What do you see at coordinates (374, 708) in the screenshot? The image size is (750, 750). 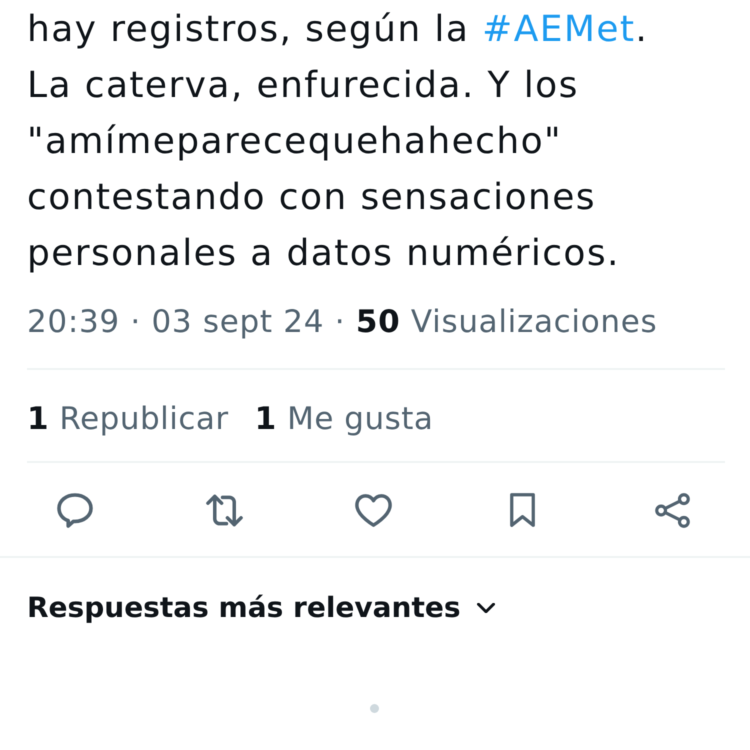 I see `loading-dot-icon` at bounding box center [374, 708].